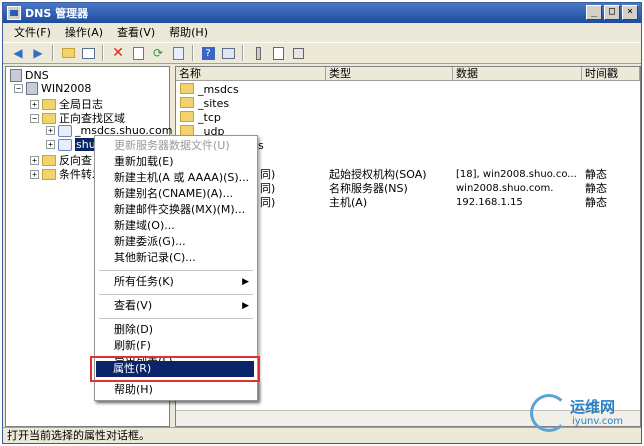 This screenshot has height=446, width=644. What do you see at coordinates (52, 88) in the screenshot?
I see `tree-item-server: − WIN2008` at bounding box center [52, 88].